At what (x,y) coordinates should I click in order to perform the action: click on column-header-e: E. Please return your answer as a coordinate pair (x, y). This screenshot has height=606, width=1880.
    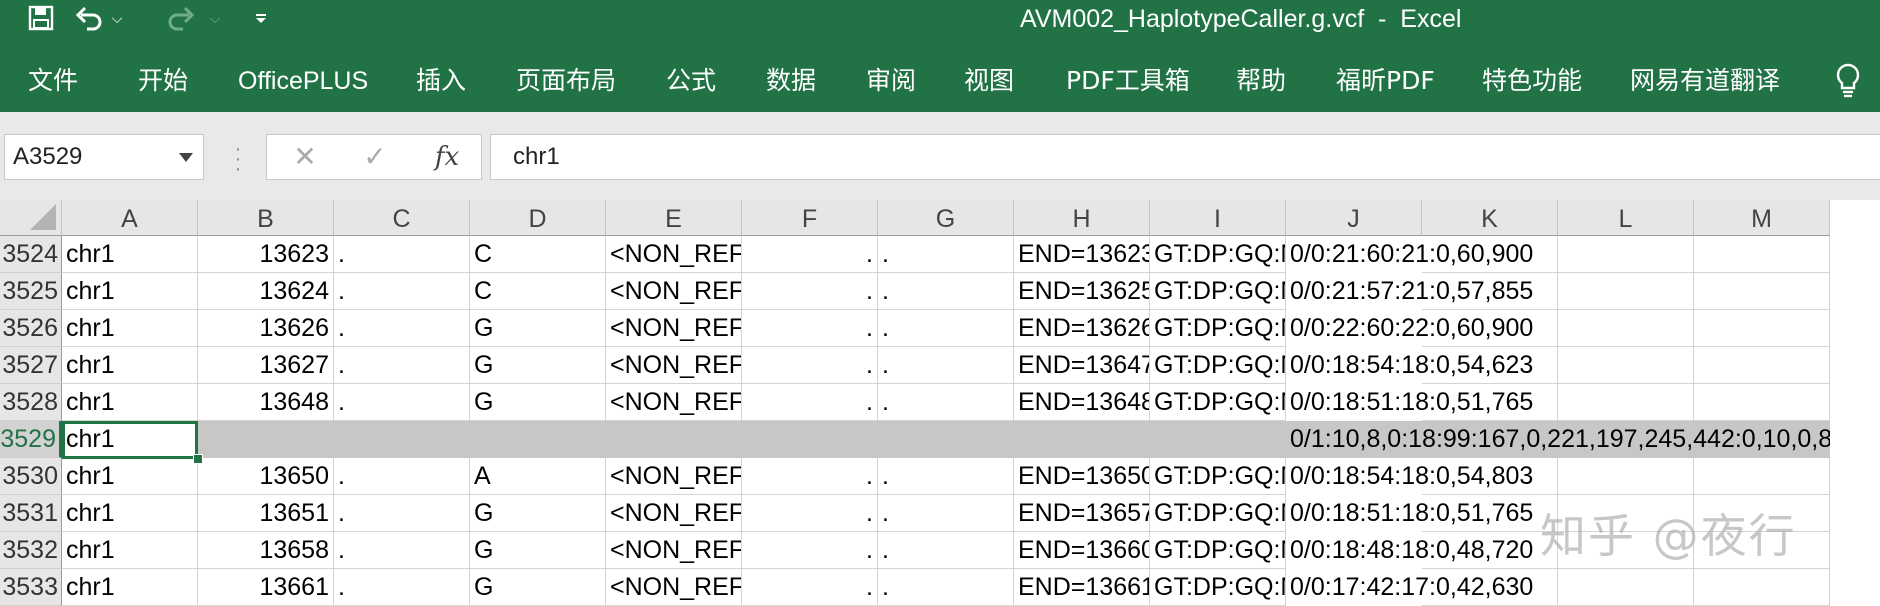
    Looking at the image, I should click on (674, 218).